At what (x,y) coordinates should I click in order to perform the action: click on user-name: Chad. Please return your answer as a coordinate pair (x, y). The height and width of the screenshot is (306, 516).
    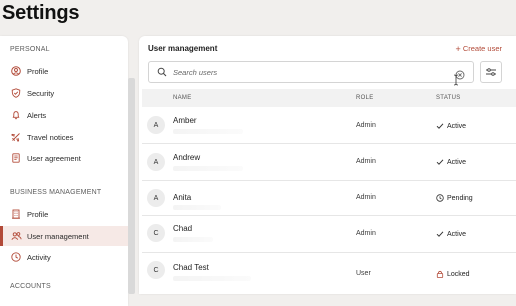
    Looking at the image, I should click on (183, 228).